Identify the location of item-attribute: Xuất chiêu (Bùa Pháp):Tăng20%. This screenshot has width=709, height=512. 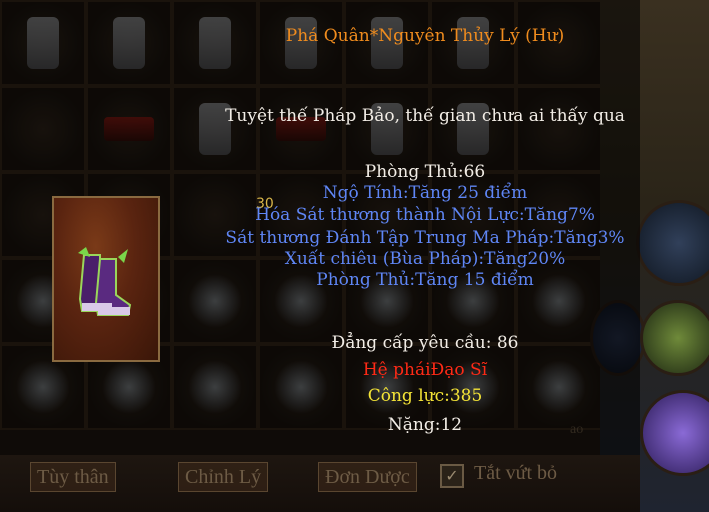
(425, 259).